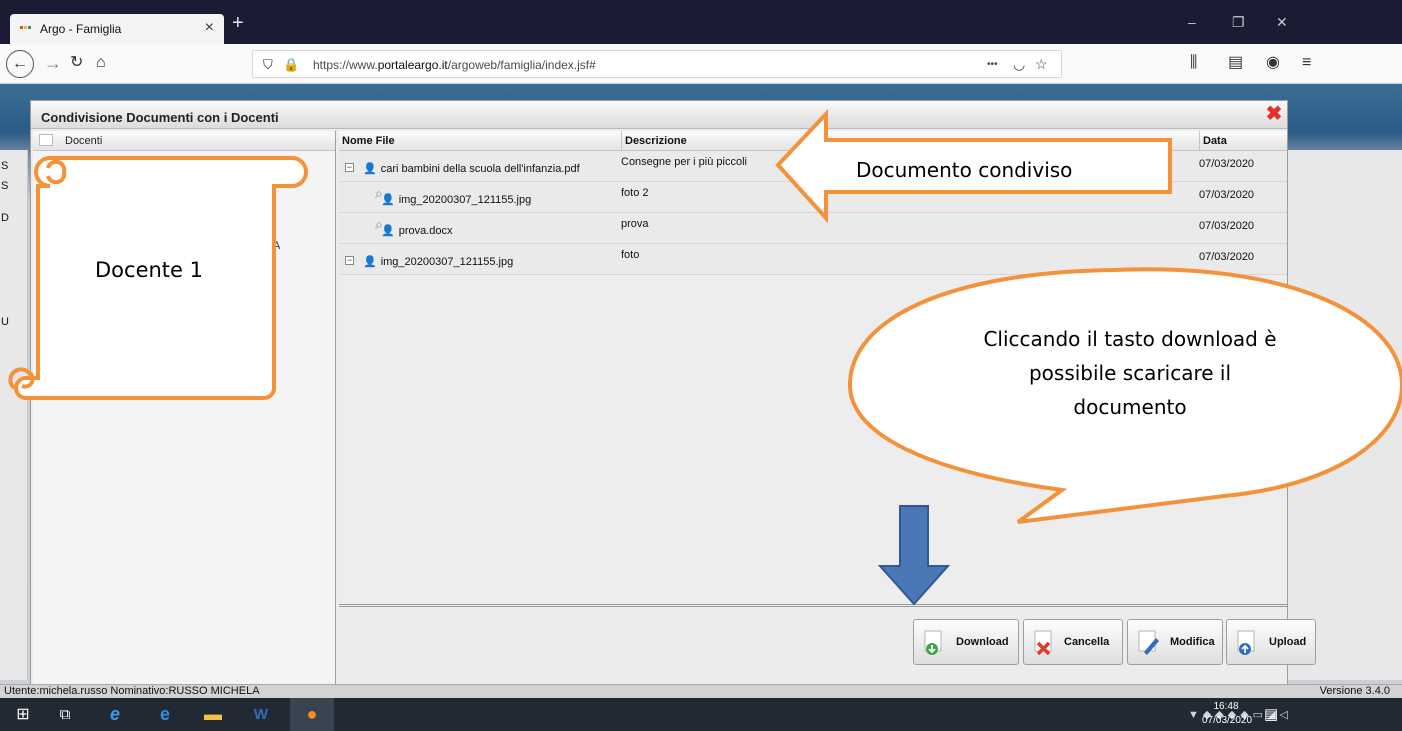 The height and width of the screenshot is (731, 1402). What do you see at coordinates (149, 270) in the screenshot?
I see `scroll-annotation-label: Docente 1` at bounding box center [149, 270].